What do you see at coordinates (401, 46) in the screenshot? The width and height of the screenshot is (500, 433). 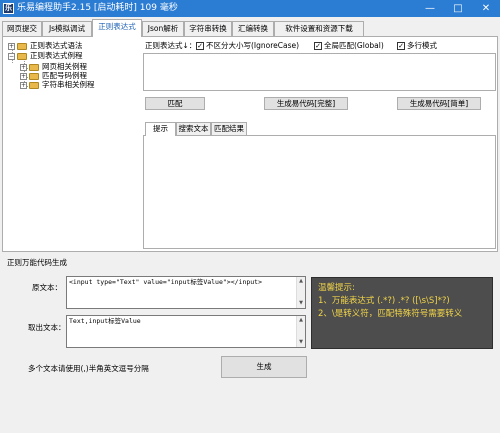 I see `checkbox-multiline: ✓` at bounding box center [401, 46].